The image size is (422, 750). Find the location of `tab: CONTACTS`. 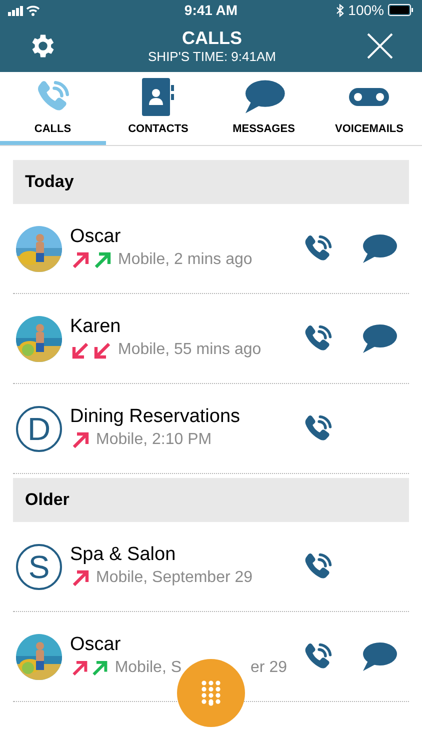

tab: CONTACTS is located at coordinates (158, 108).